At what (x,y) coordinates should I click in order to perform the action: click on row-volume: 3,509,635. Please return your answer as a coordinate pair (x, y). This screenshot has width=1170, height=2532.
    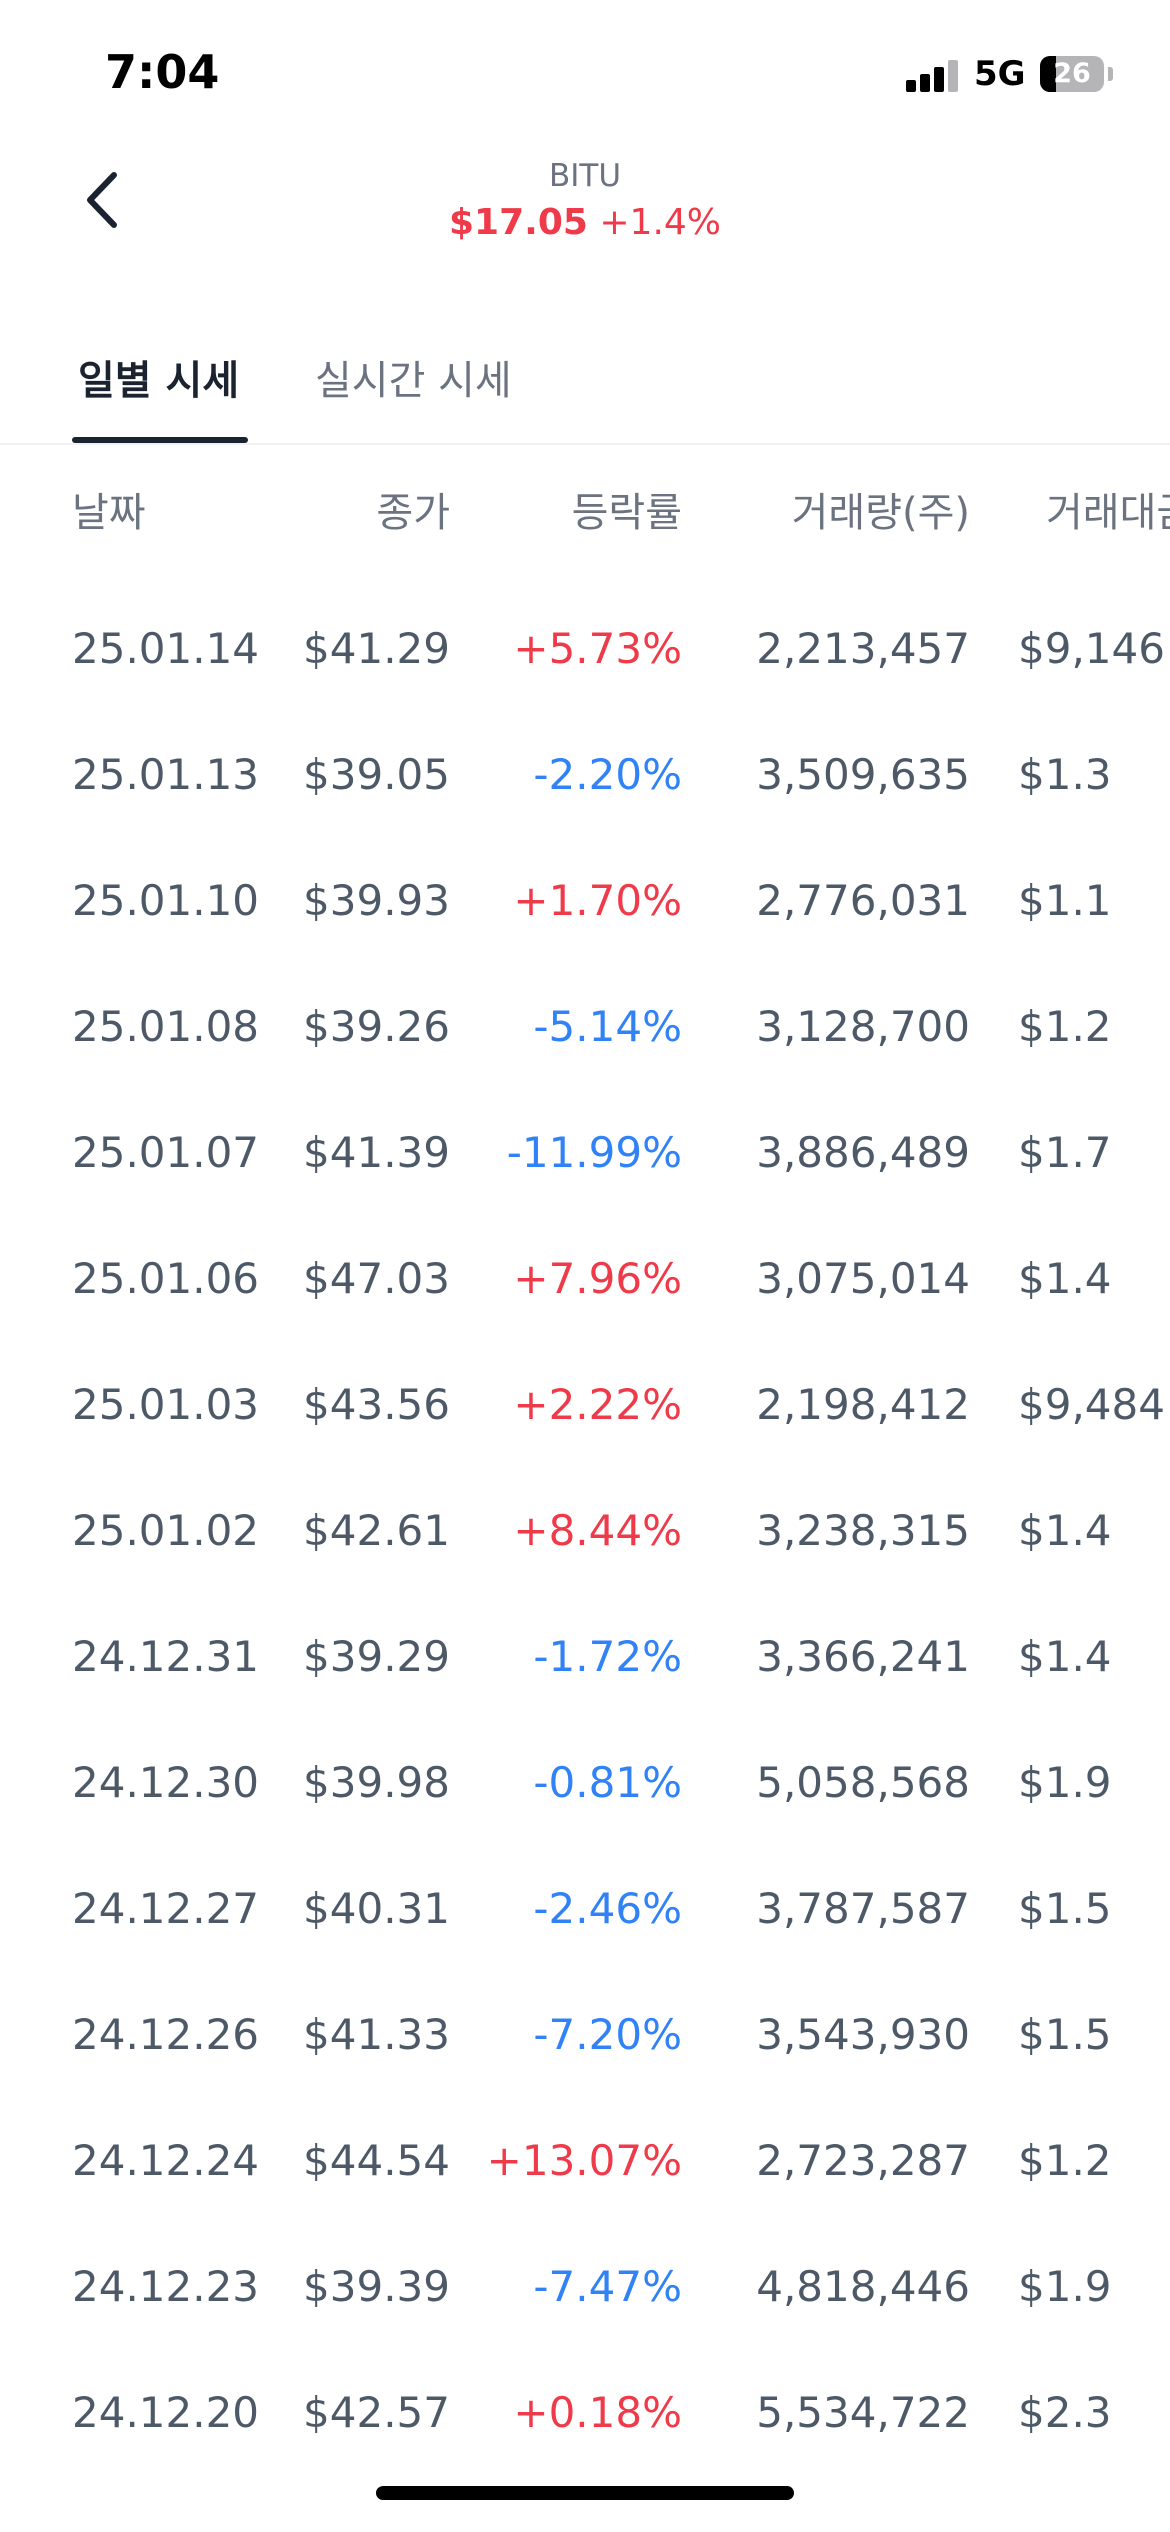
    Looking at the image, I should click on (863, 774).